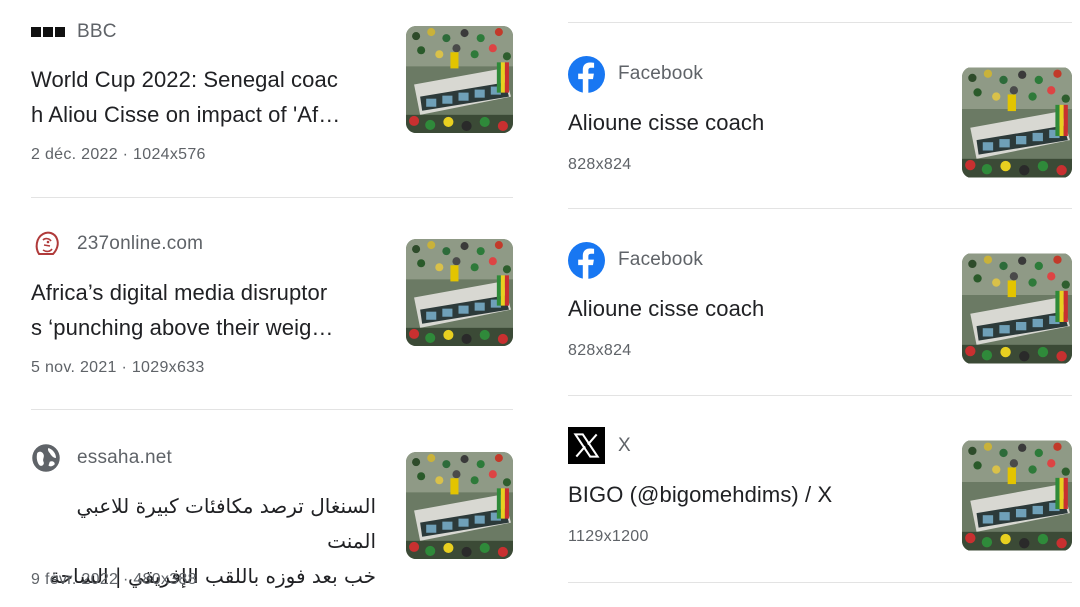  I want to click on bbc-logo-icon, so click(48, 32).